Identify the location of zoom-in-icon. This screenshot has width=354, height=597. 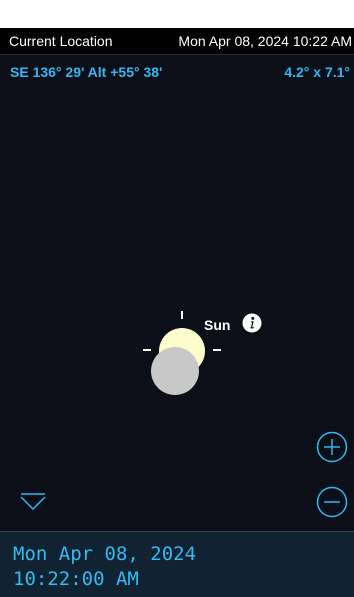
(332, 447).